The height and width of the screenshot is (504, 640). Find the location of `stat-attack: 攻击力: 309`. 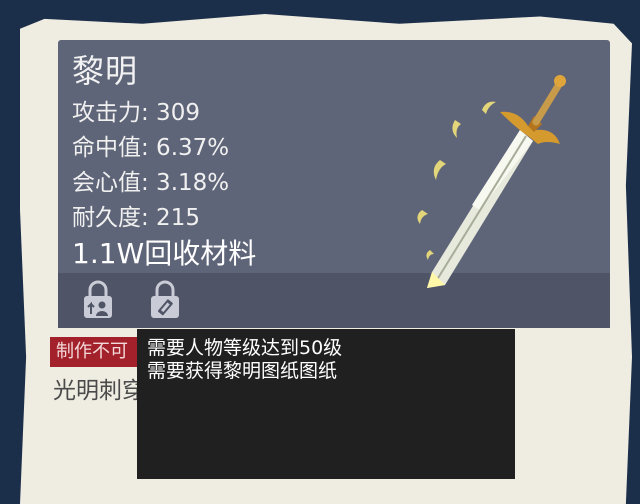

stat-attack: 攻击力: 309 is located at coordinates (136, 113).